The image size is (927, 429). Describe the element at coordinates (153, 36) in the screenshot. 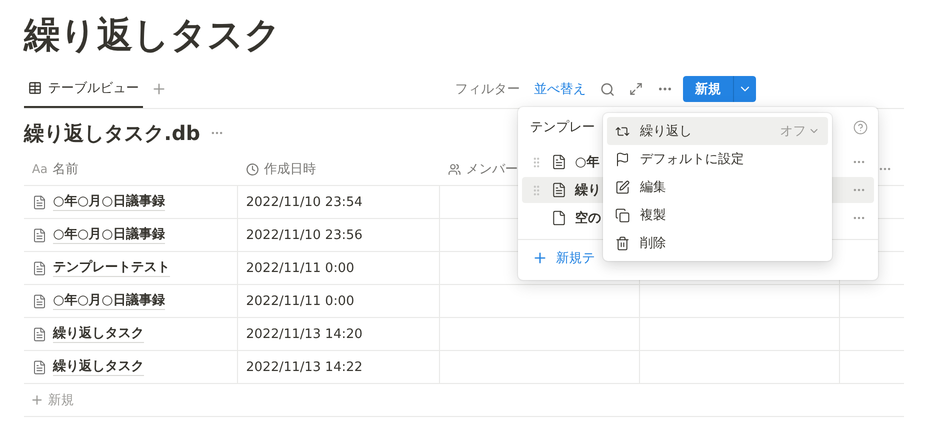

I see `page-title: 繰り返しタスク` at that location.